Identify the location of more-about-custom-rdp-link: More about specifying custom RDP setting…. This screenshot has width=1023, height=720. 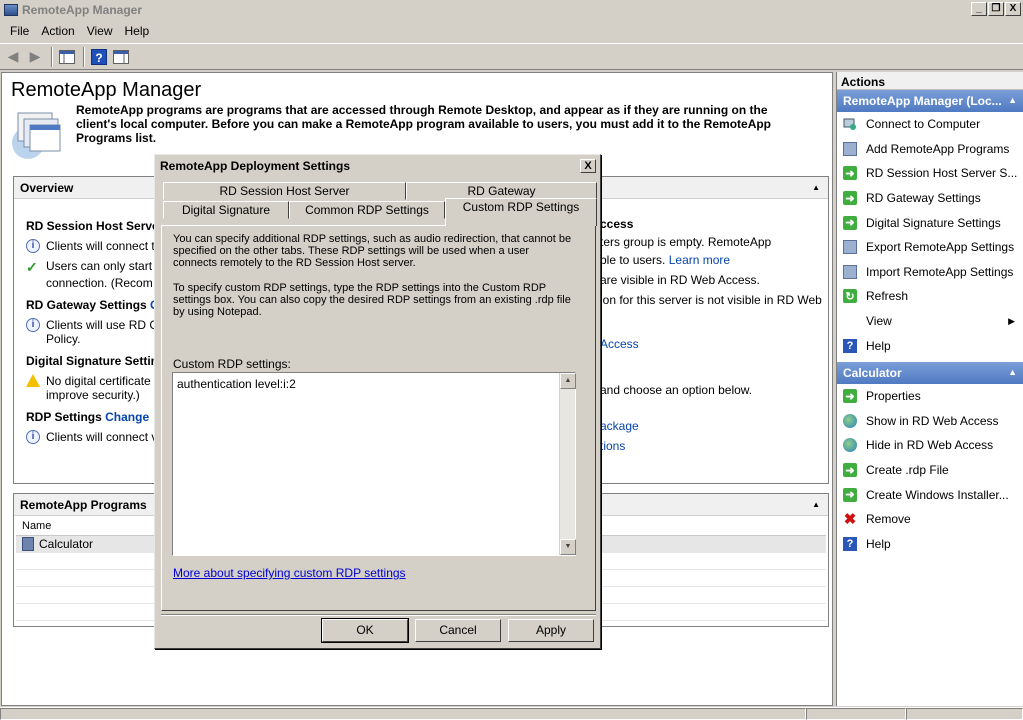
(289, 573).